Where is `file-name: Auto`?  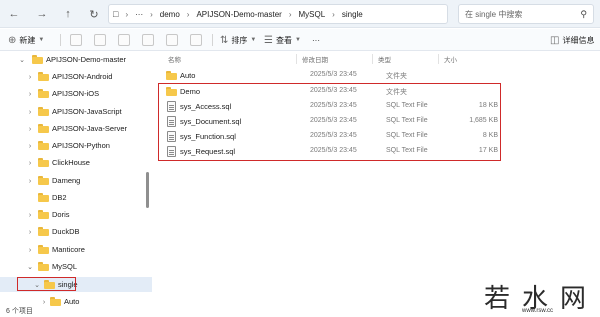
file-name: Auto is located at coordinates (188, 75).